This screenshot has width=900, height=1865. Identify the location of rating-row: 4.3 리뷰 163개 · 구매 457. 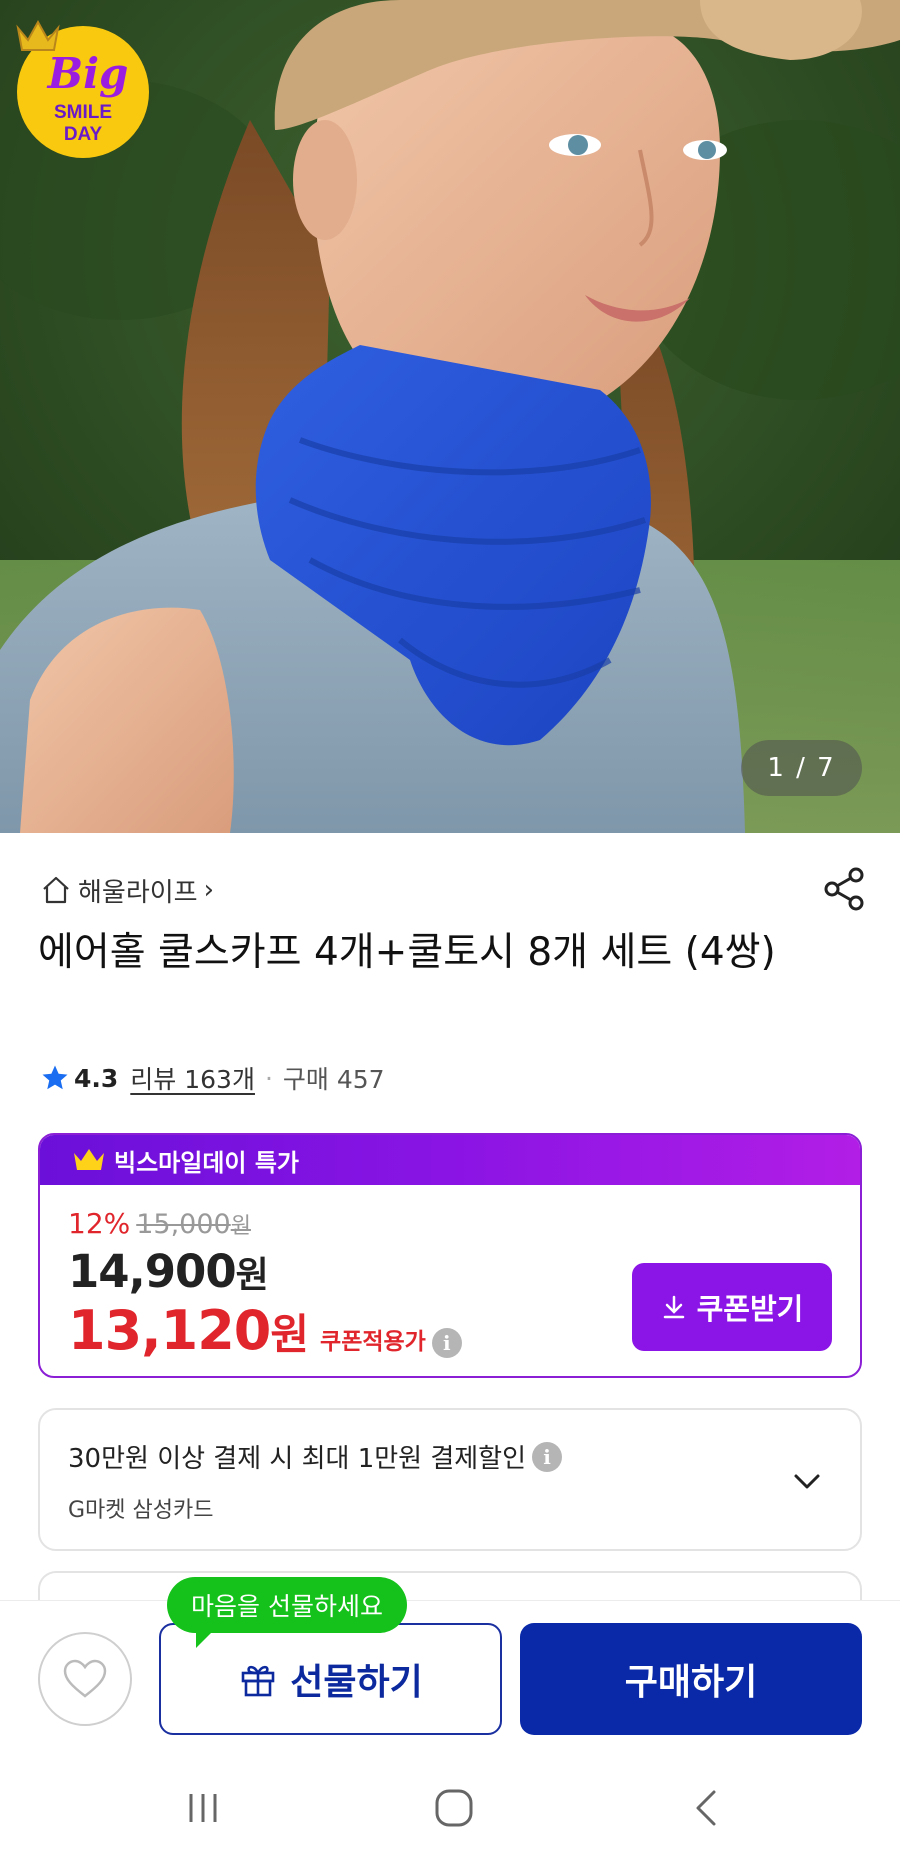
(212, 1078).